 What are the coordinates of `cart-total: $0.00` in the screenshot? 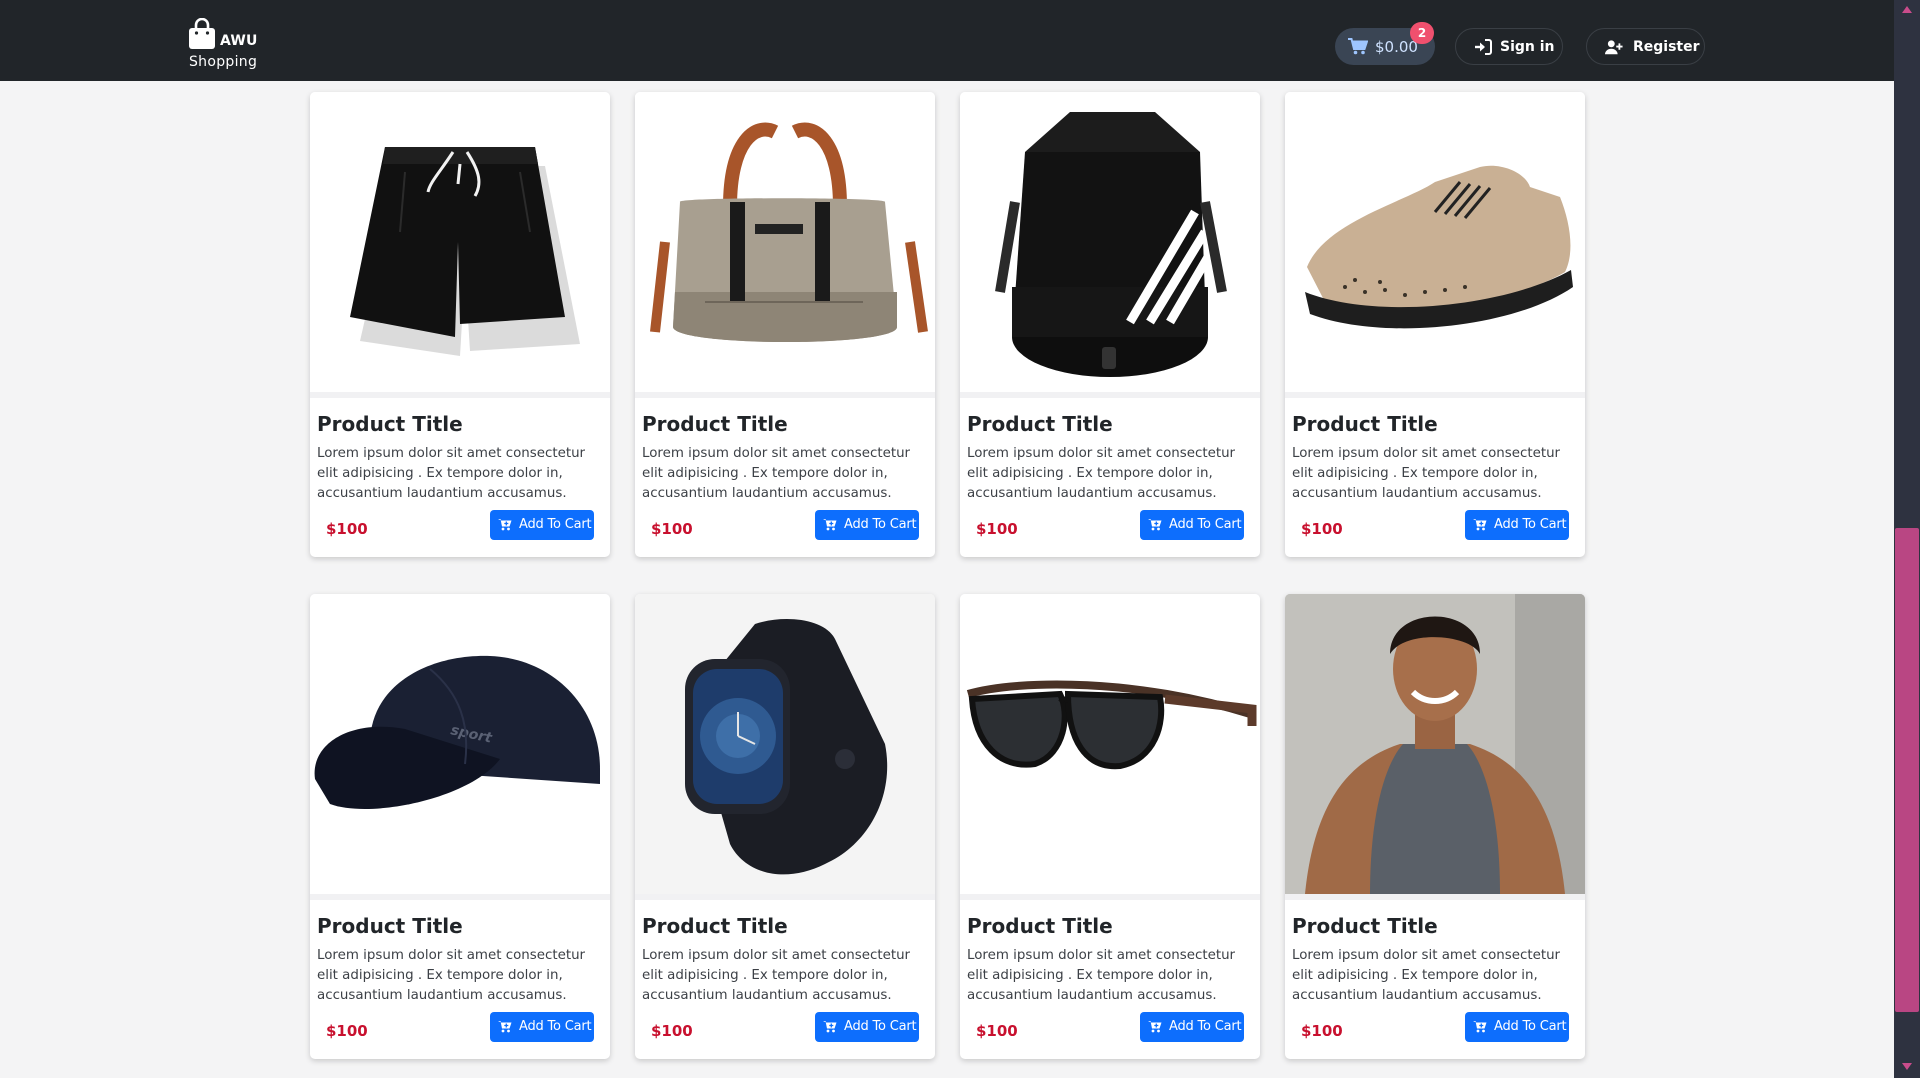 It's located at (1396, 47).